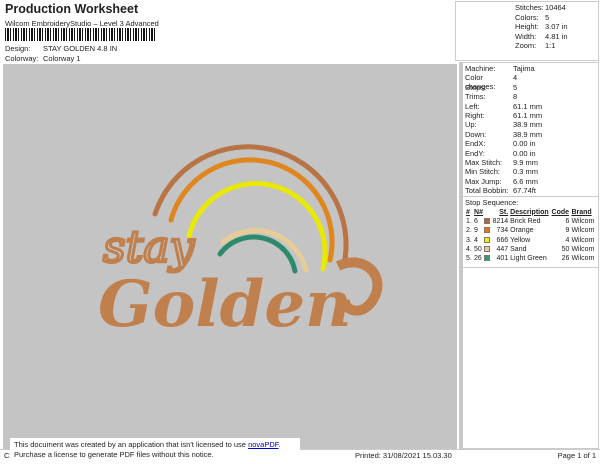  What do you see at coordinates (565, 249) in the screenshot?
I see `stop-code: 50` at bounding box center [565, 249].